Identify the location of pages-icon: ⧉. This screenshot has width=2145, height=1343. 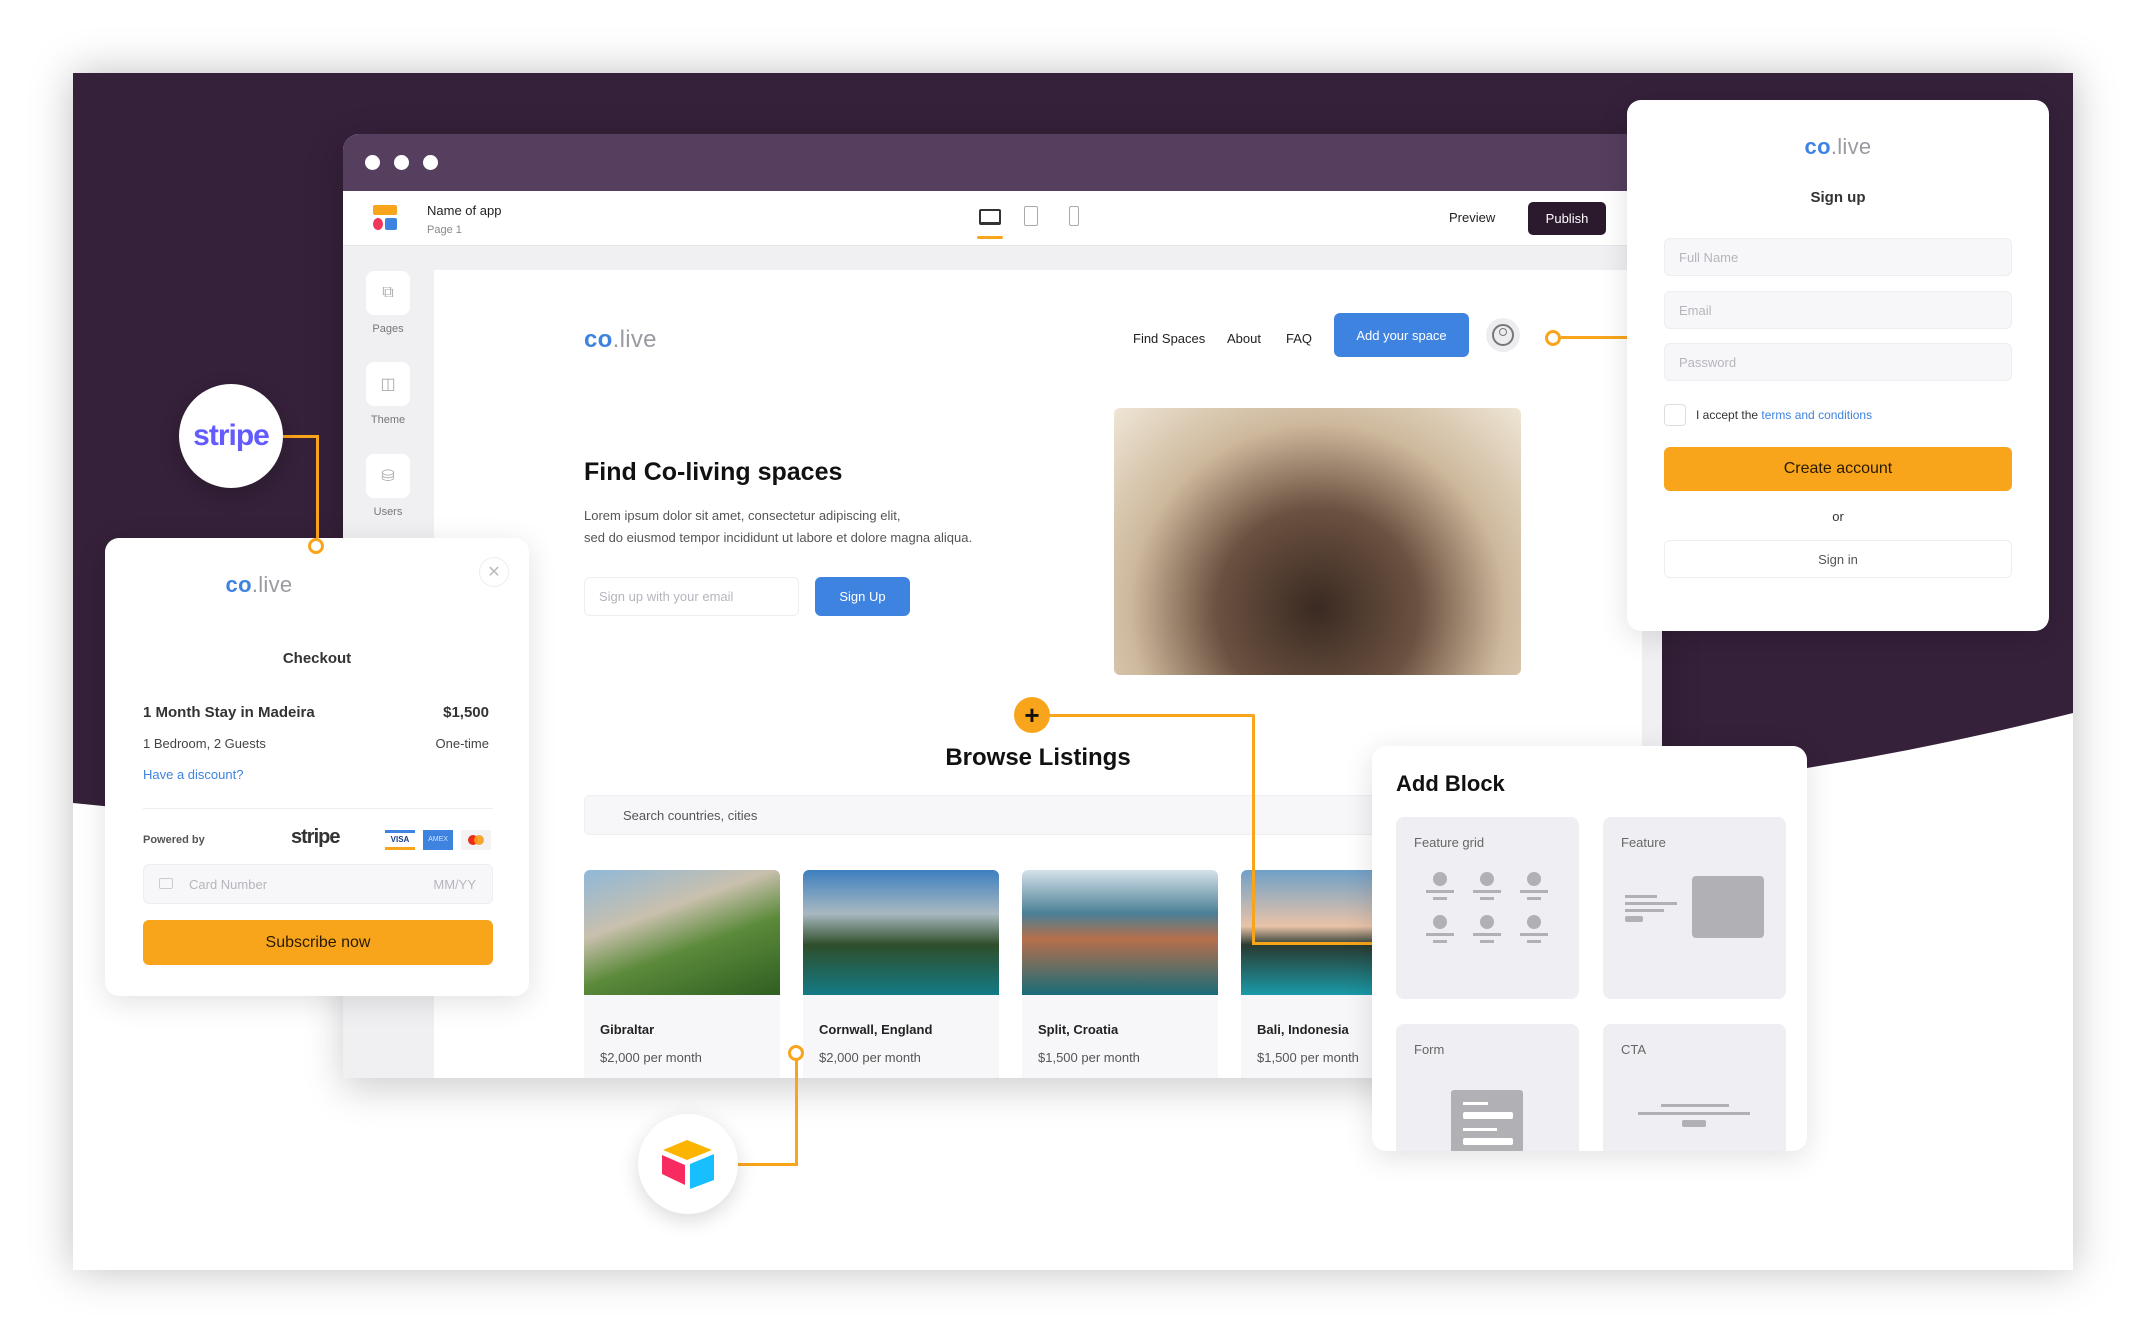
(388, 292).